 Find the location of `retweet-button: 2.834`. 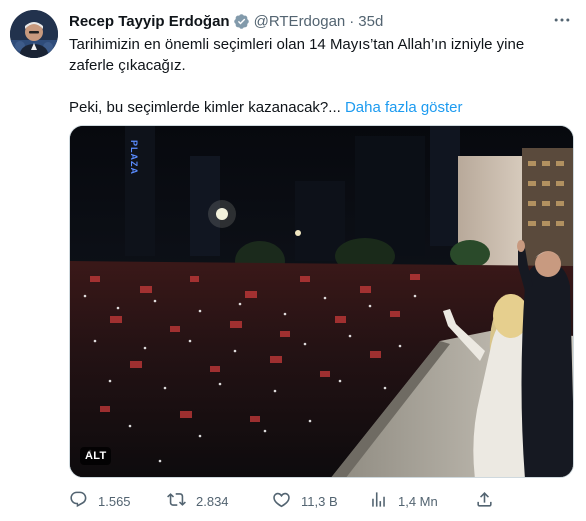

retweet-button: 2.834 is located at coordinates (198, 501).